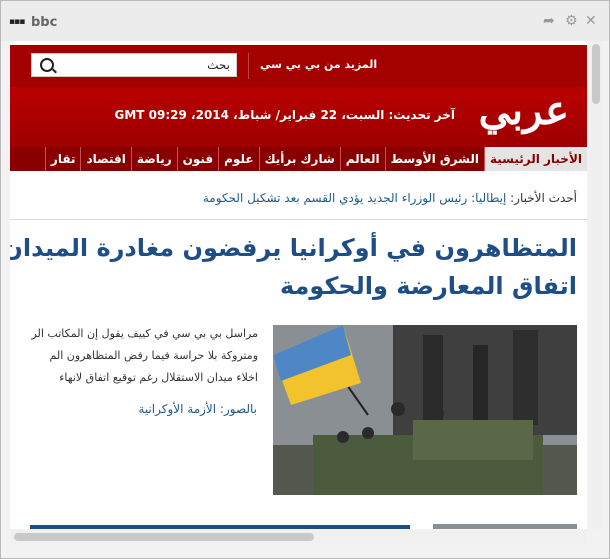 This screenshot has height=559, width=610. I want to click on nav-item: الأخبار الرئيسية, so click(535, 159).